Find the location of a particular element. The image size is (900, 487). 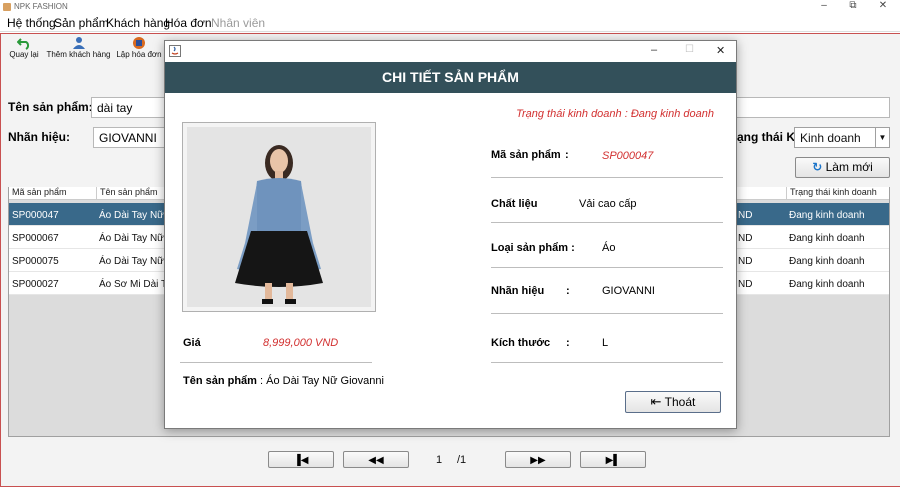

rewind-icon: ◀◀ is located at coordinates (376, 460).